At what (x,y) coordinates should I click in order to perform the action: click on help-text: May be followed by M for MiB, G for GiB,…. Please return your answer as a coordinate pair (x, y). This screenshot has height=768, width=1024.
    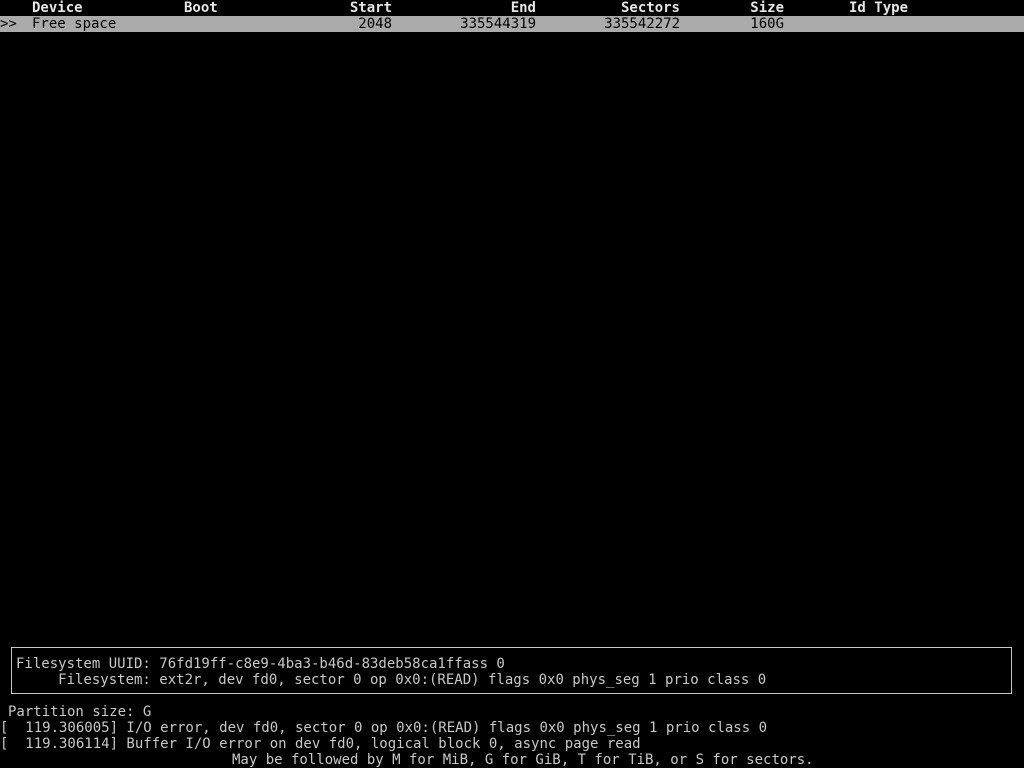
    Looking at the image, I should click on (523, 760).